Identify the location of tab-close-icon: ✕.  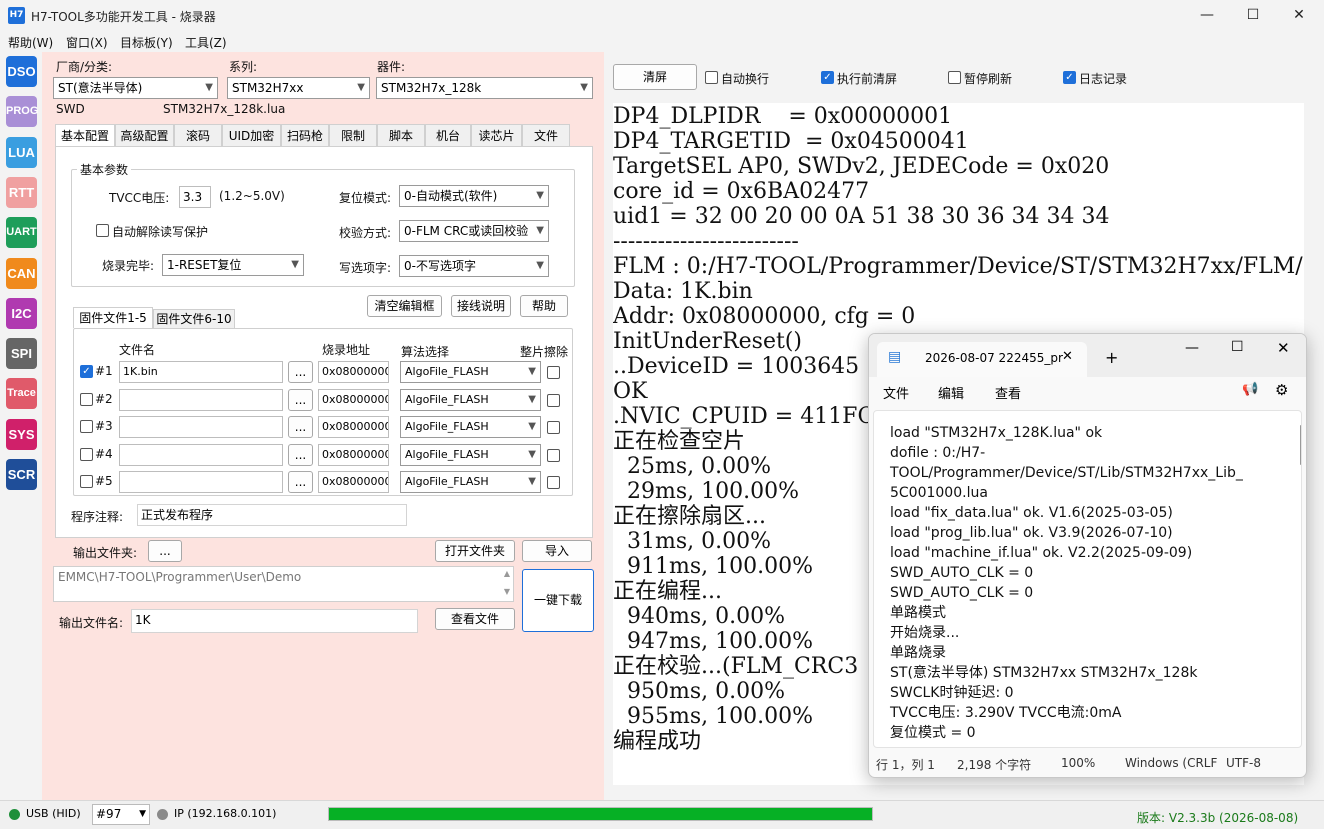
(1067, 356).